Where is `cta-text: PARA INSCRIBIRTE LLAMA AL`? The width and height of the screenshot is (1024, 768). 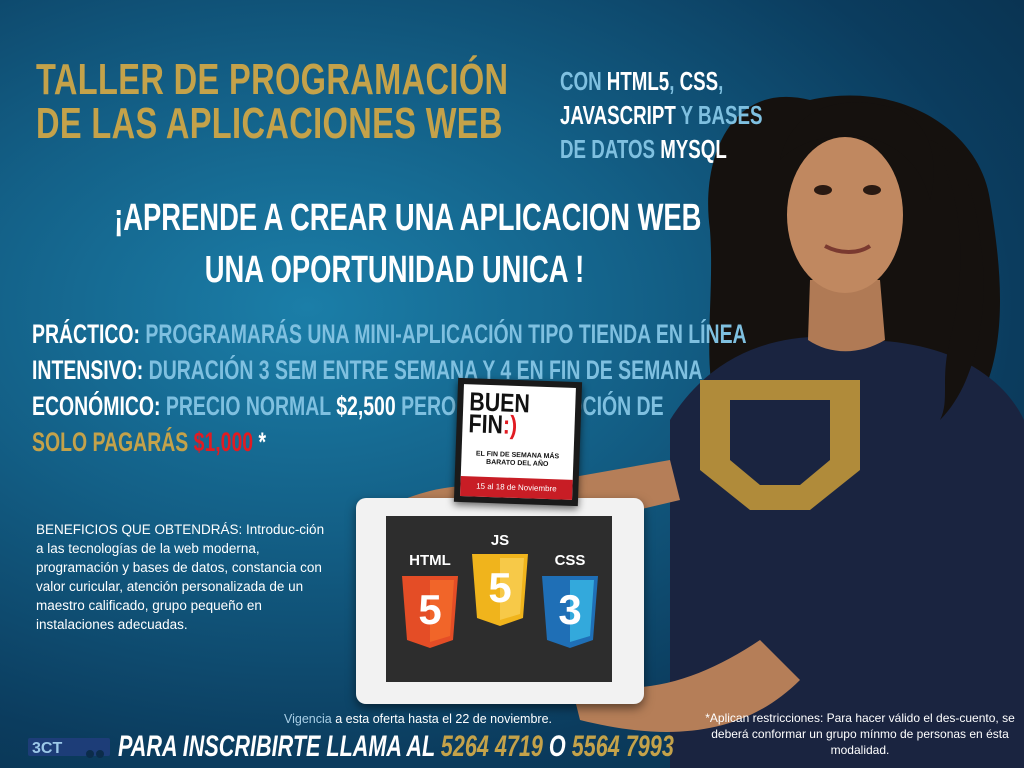
cta-text: PARA INSCRIBIRTE LLAMA AL is located at coordinates (279, 746).